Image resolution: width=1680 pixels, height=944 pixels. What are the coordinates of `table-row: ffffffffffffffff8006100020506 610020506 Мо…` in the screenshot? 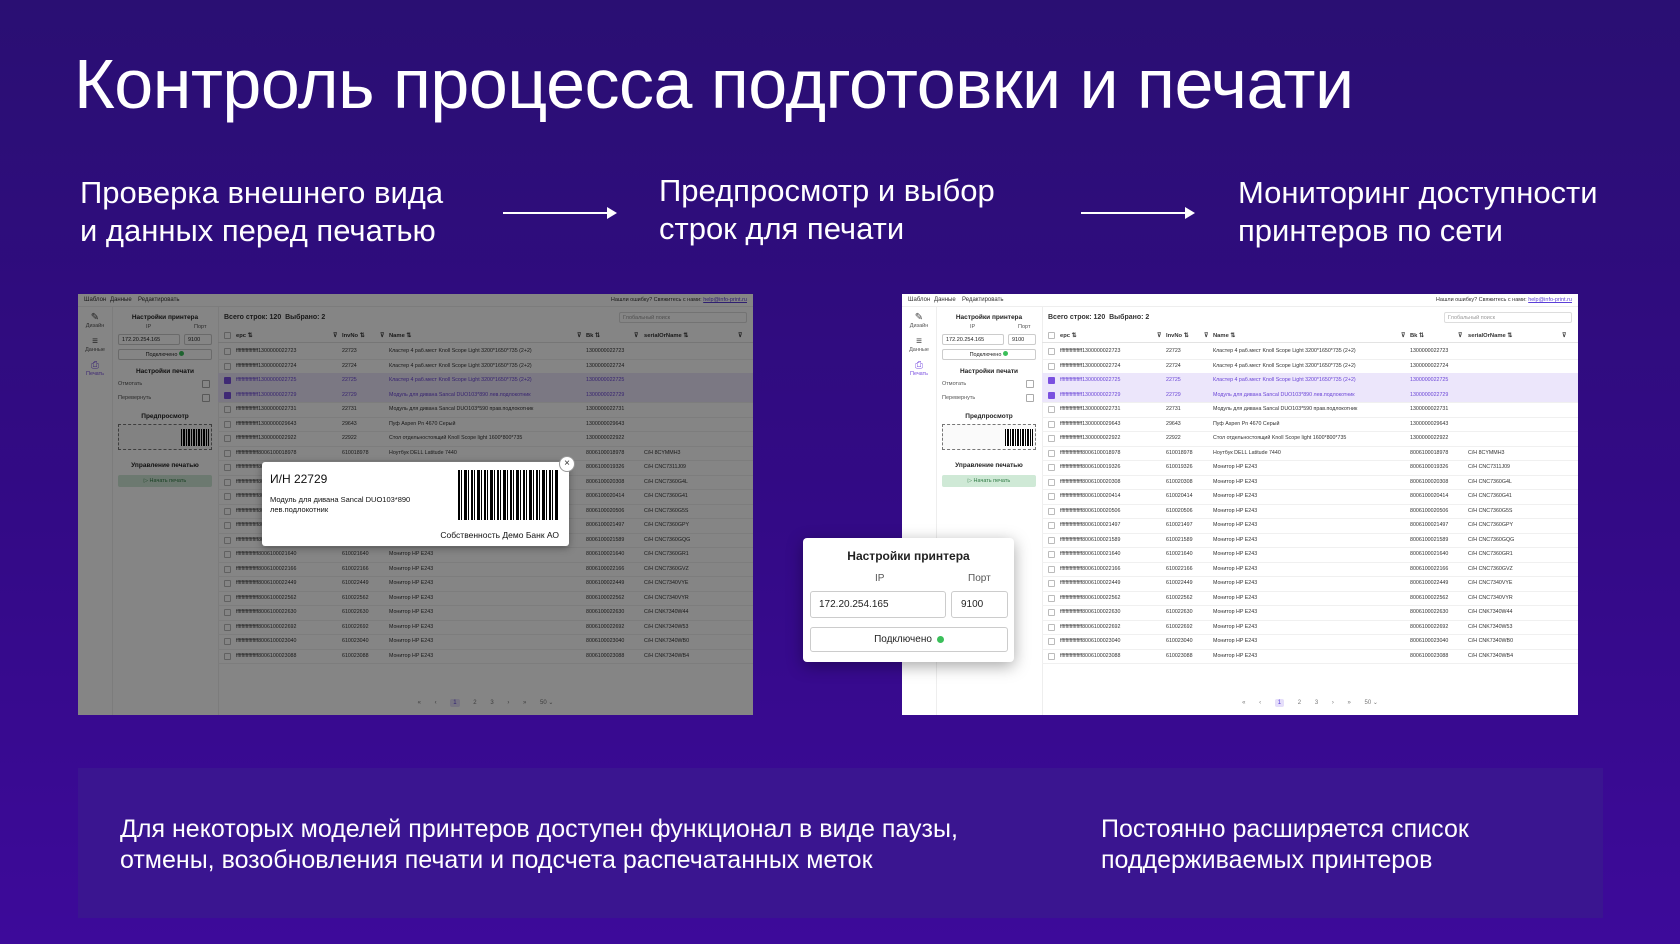 It's located at (1310, 511).